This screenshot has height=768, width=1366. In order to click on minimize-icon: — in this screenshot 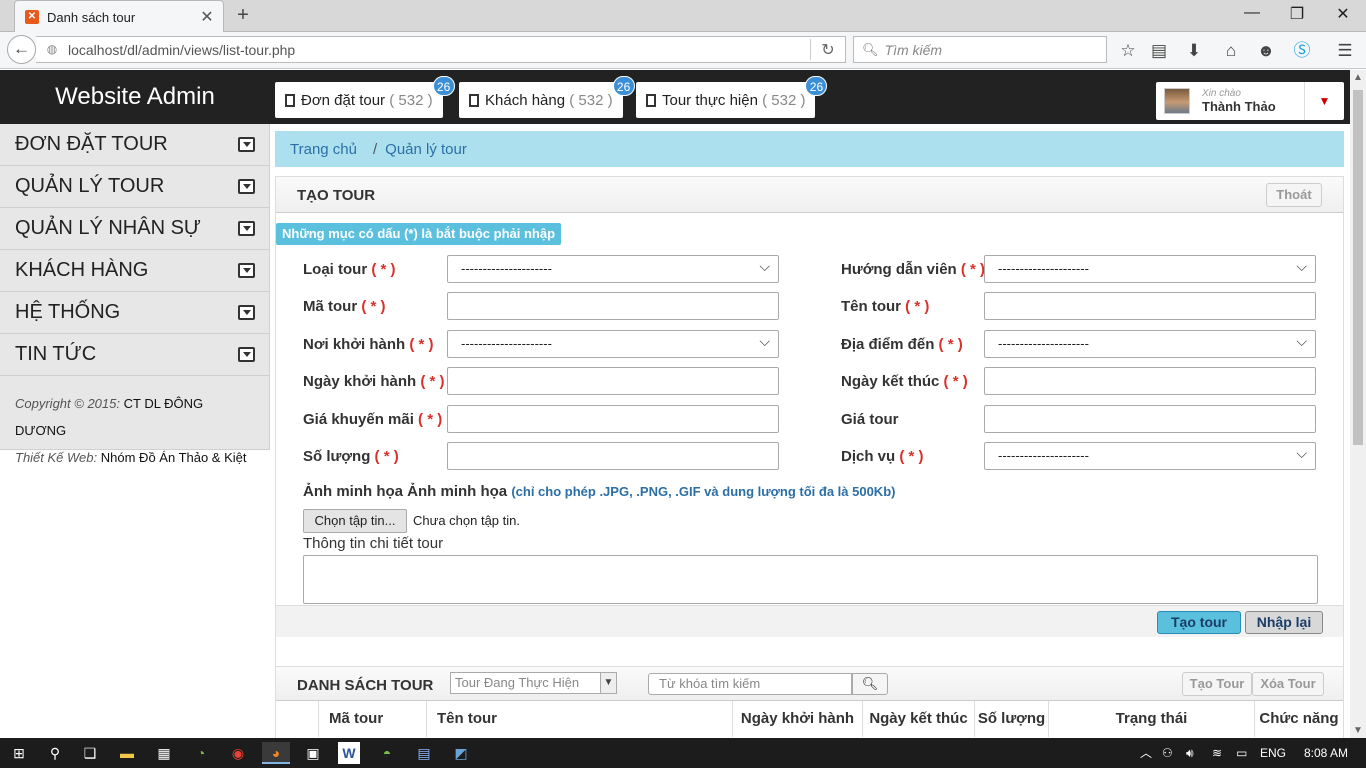, I will do `click(1252, 13)`.